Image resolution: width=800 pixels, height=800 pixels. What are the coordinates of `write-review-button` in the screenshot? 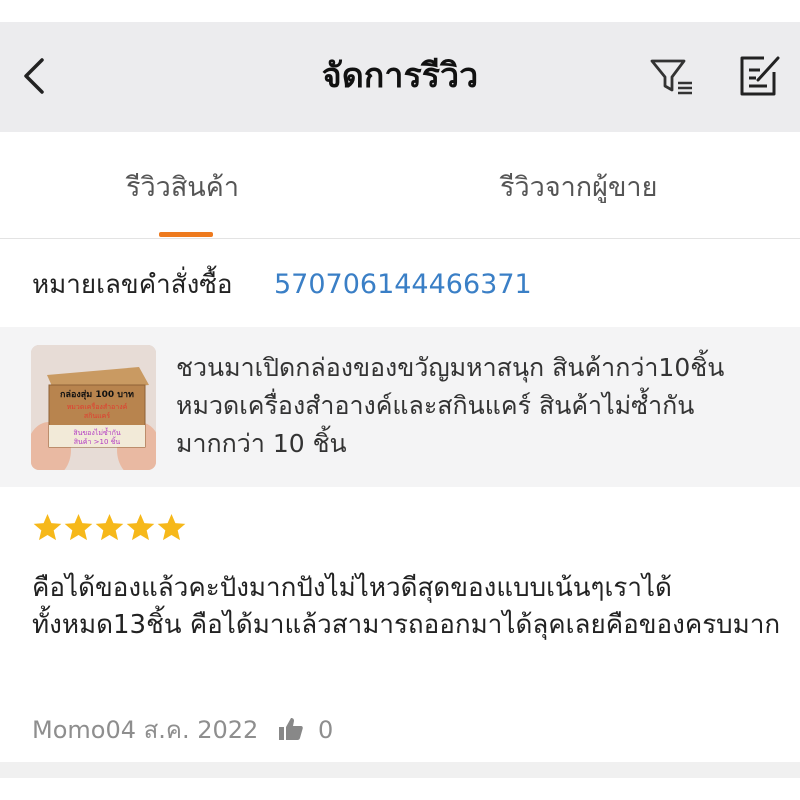 It's located at (758, 76).